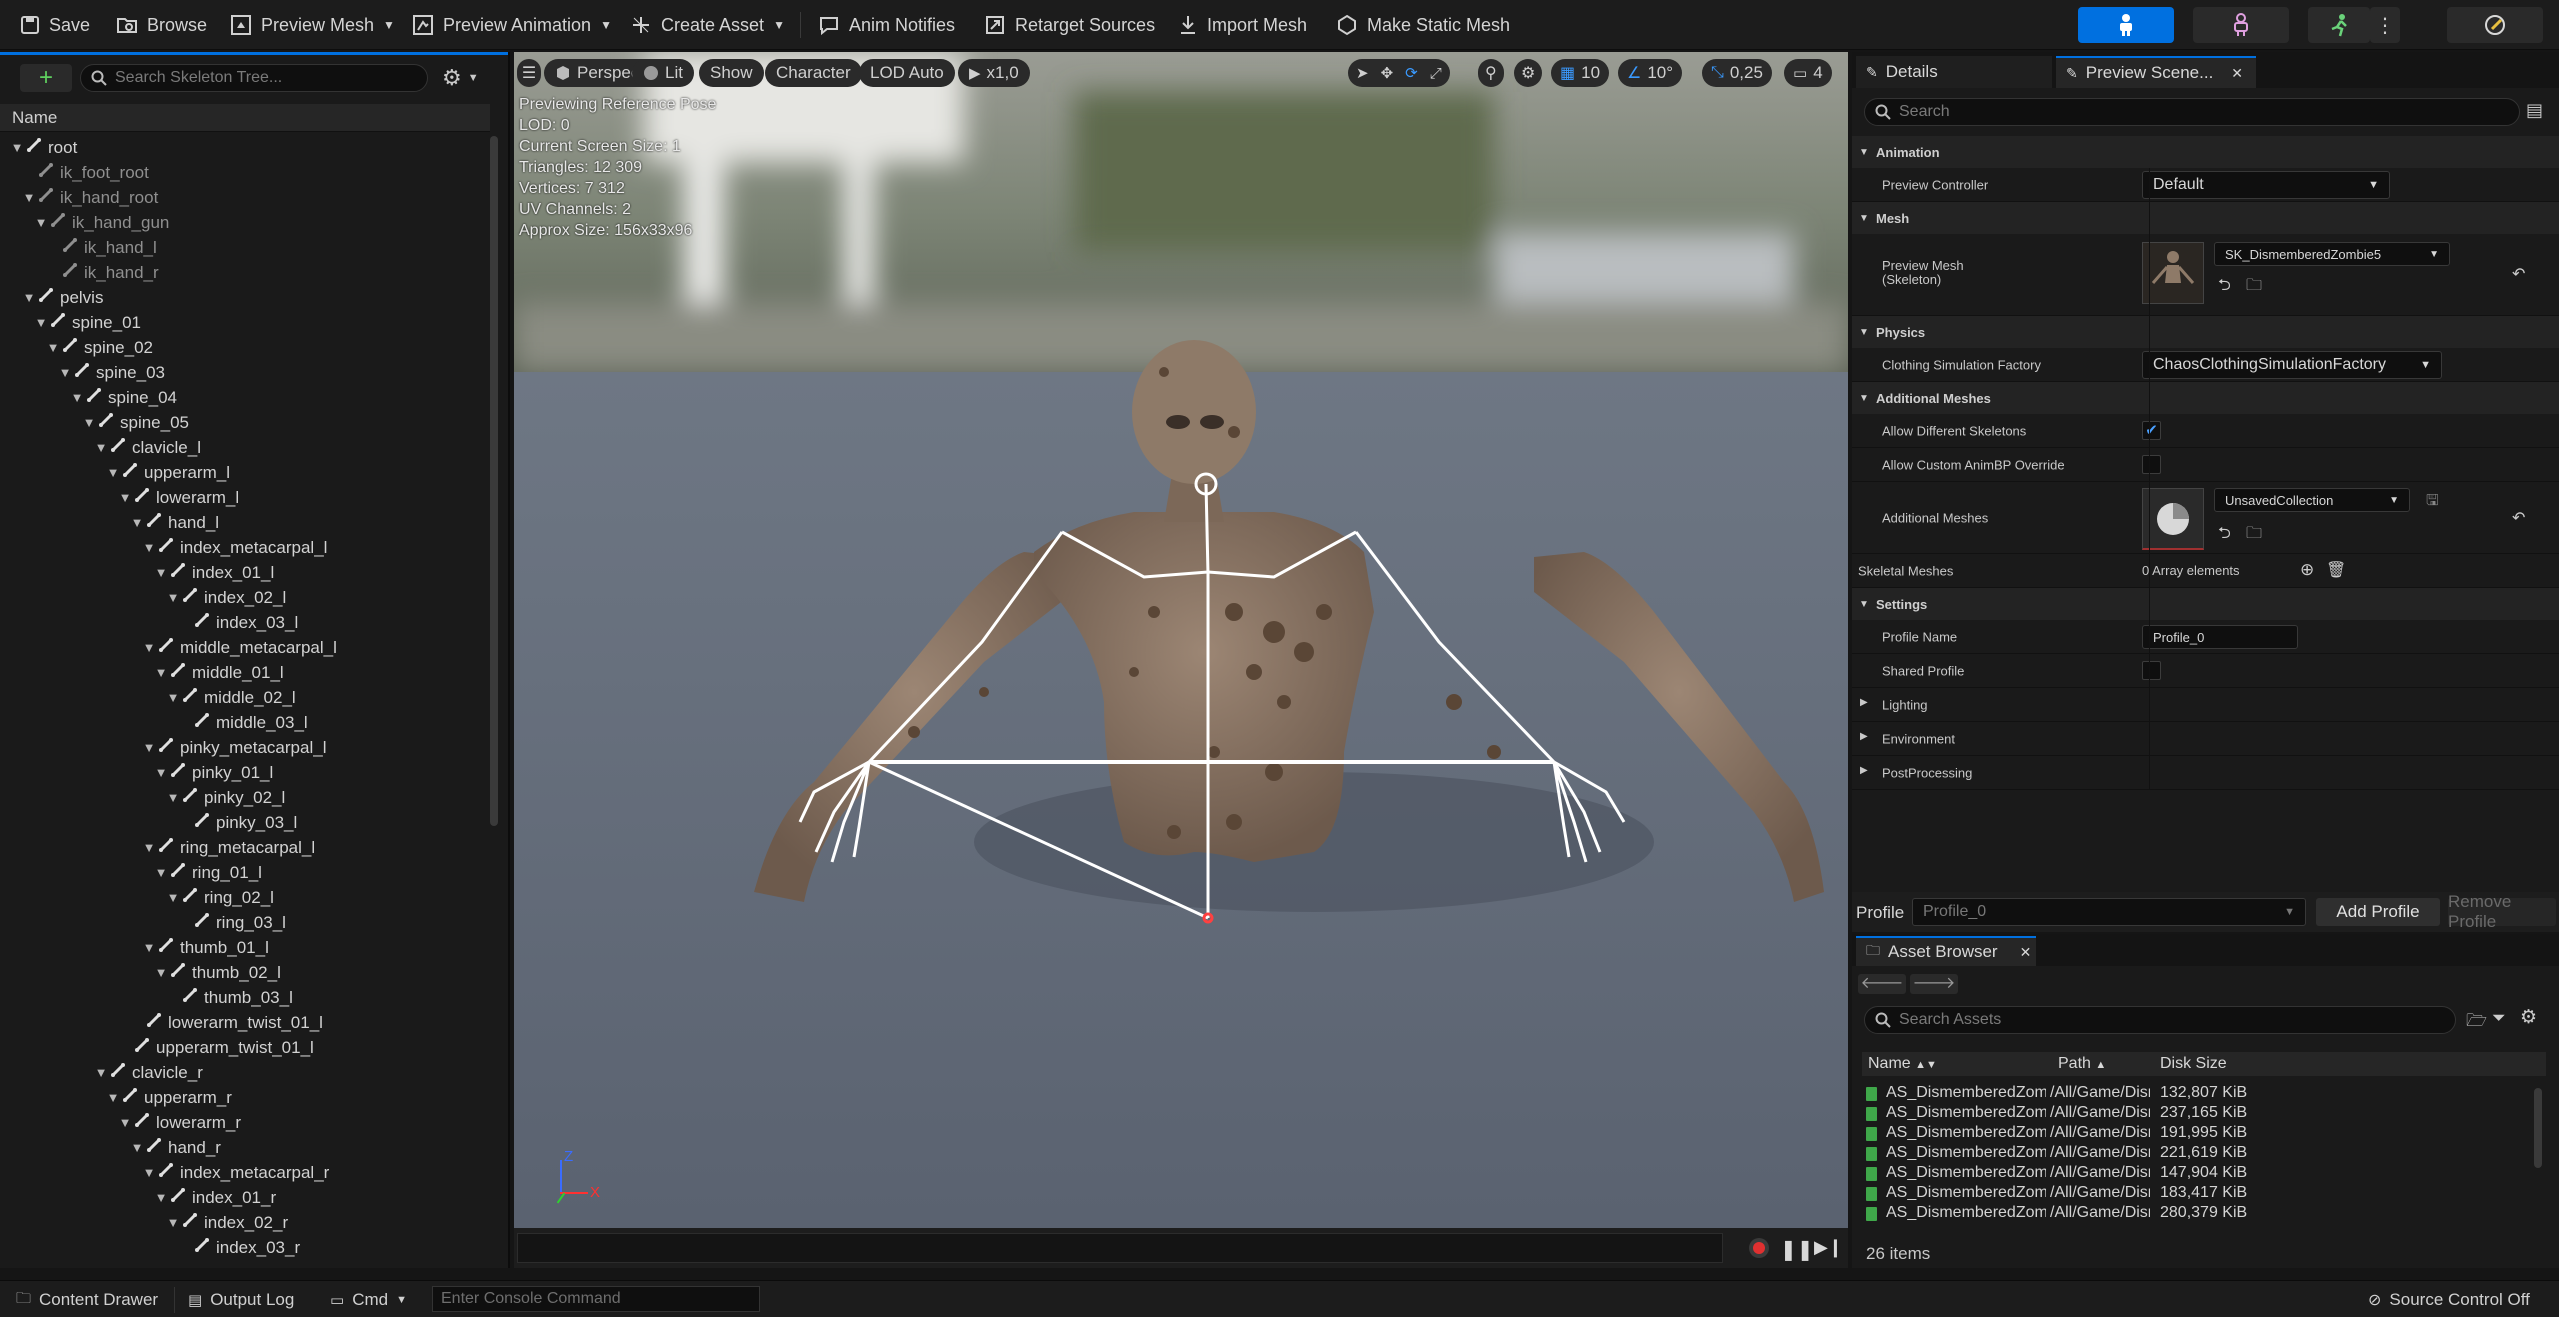  What do you see at coordinates (102, 222) in the screenshot?
I see `tree-row: ▼ ik_hand_gun` at bounding box center [102, 222].